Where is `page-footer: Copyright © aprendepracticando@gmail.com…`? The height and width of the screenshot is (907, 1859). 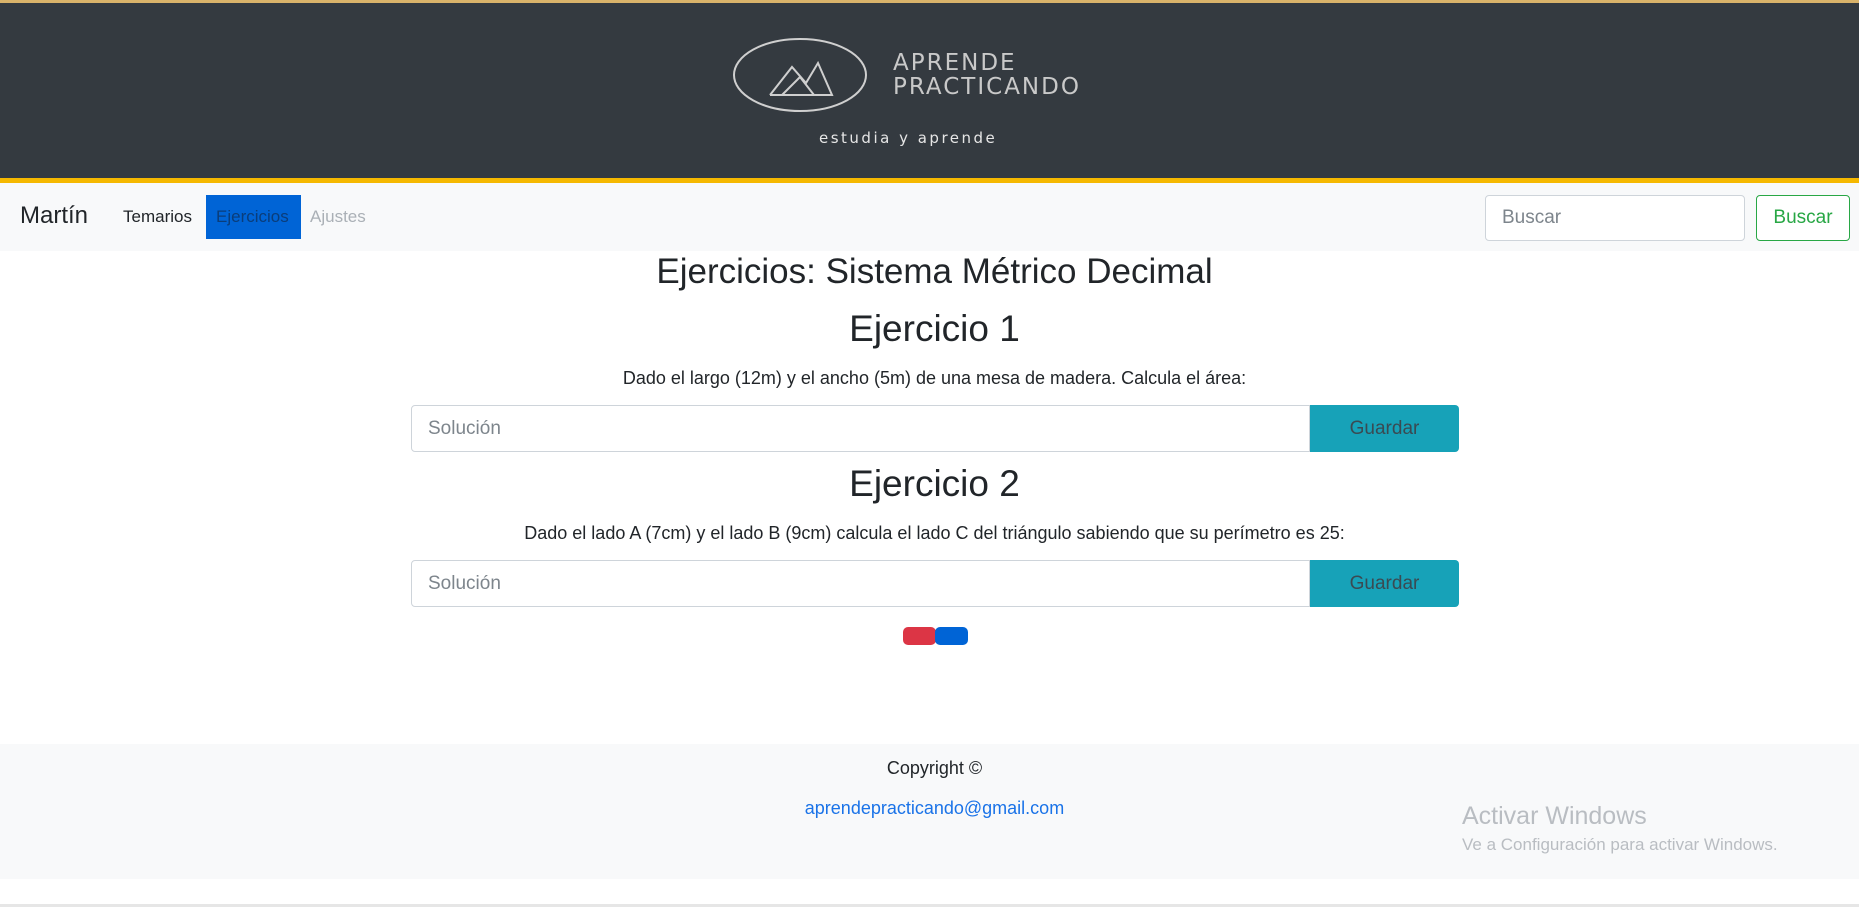 page-footer: Copyright © aprendepracticando@gmail.com… is located at coordinates (929, 811).